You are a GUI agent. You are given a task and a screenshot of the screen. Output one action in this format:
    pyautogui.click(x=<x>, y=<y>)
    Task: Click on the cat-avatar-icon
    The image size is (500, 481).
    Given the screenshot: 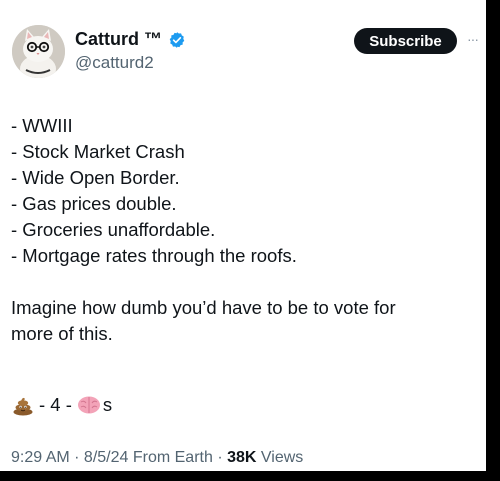 What is the action you would take?
    pyautogui.click(x=38, y=51)
    